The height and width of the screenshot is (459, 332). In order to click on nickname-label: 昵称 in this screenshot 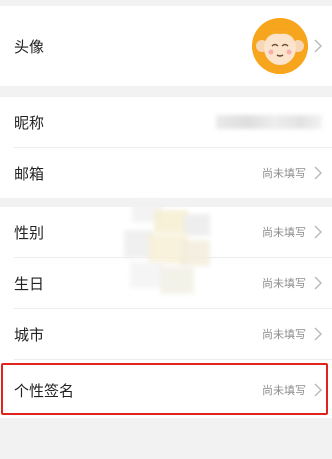, I will do `click(29, 122)`.